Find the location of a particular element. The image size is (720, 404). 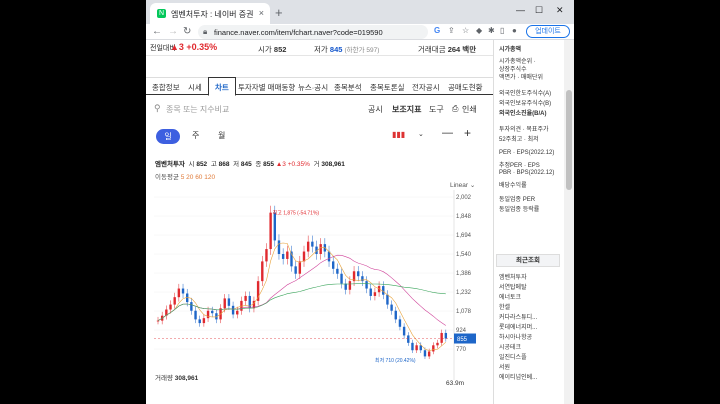

moving-average-line is located at coordinates (301, 302).